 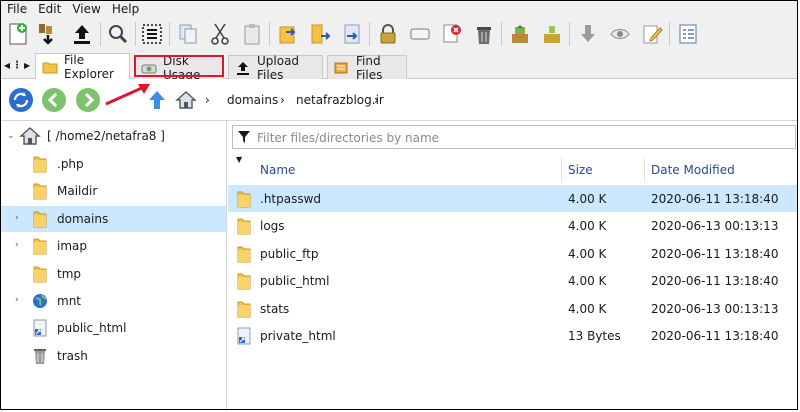 I want to click on file-name: .htpasswd, so click(x=291, y=199).